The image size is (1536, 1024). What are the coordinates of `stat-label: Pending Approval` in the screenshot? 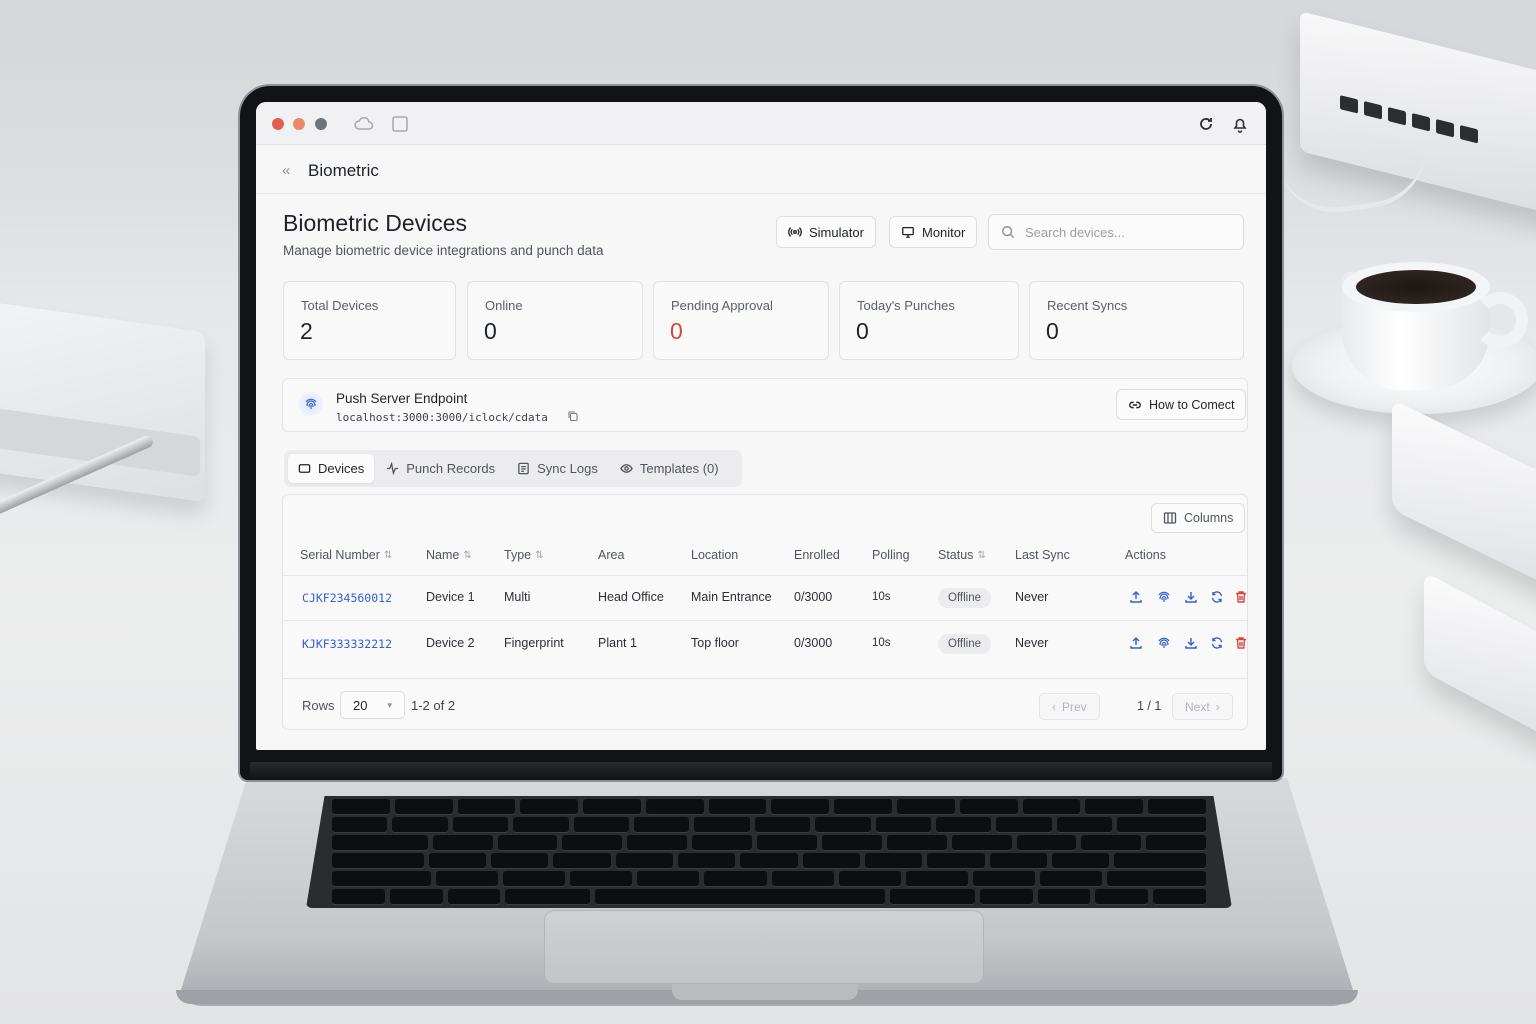 It's located at (722, 305).